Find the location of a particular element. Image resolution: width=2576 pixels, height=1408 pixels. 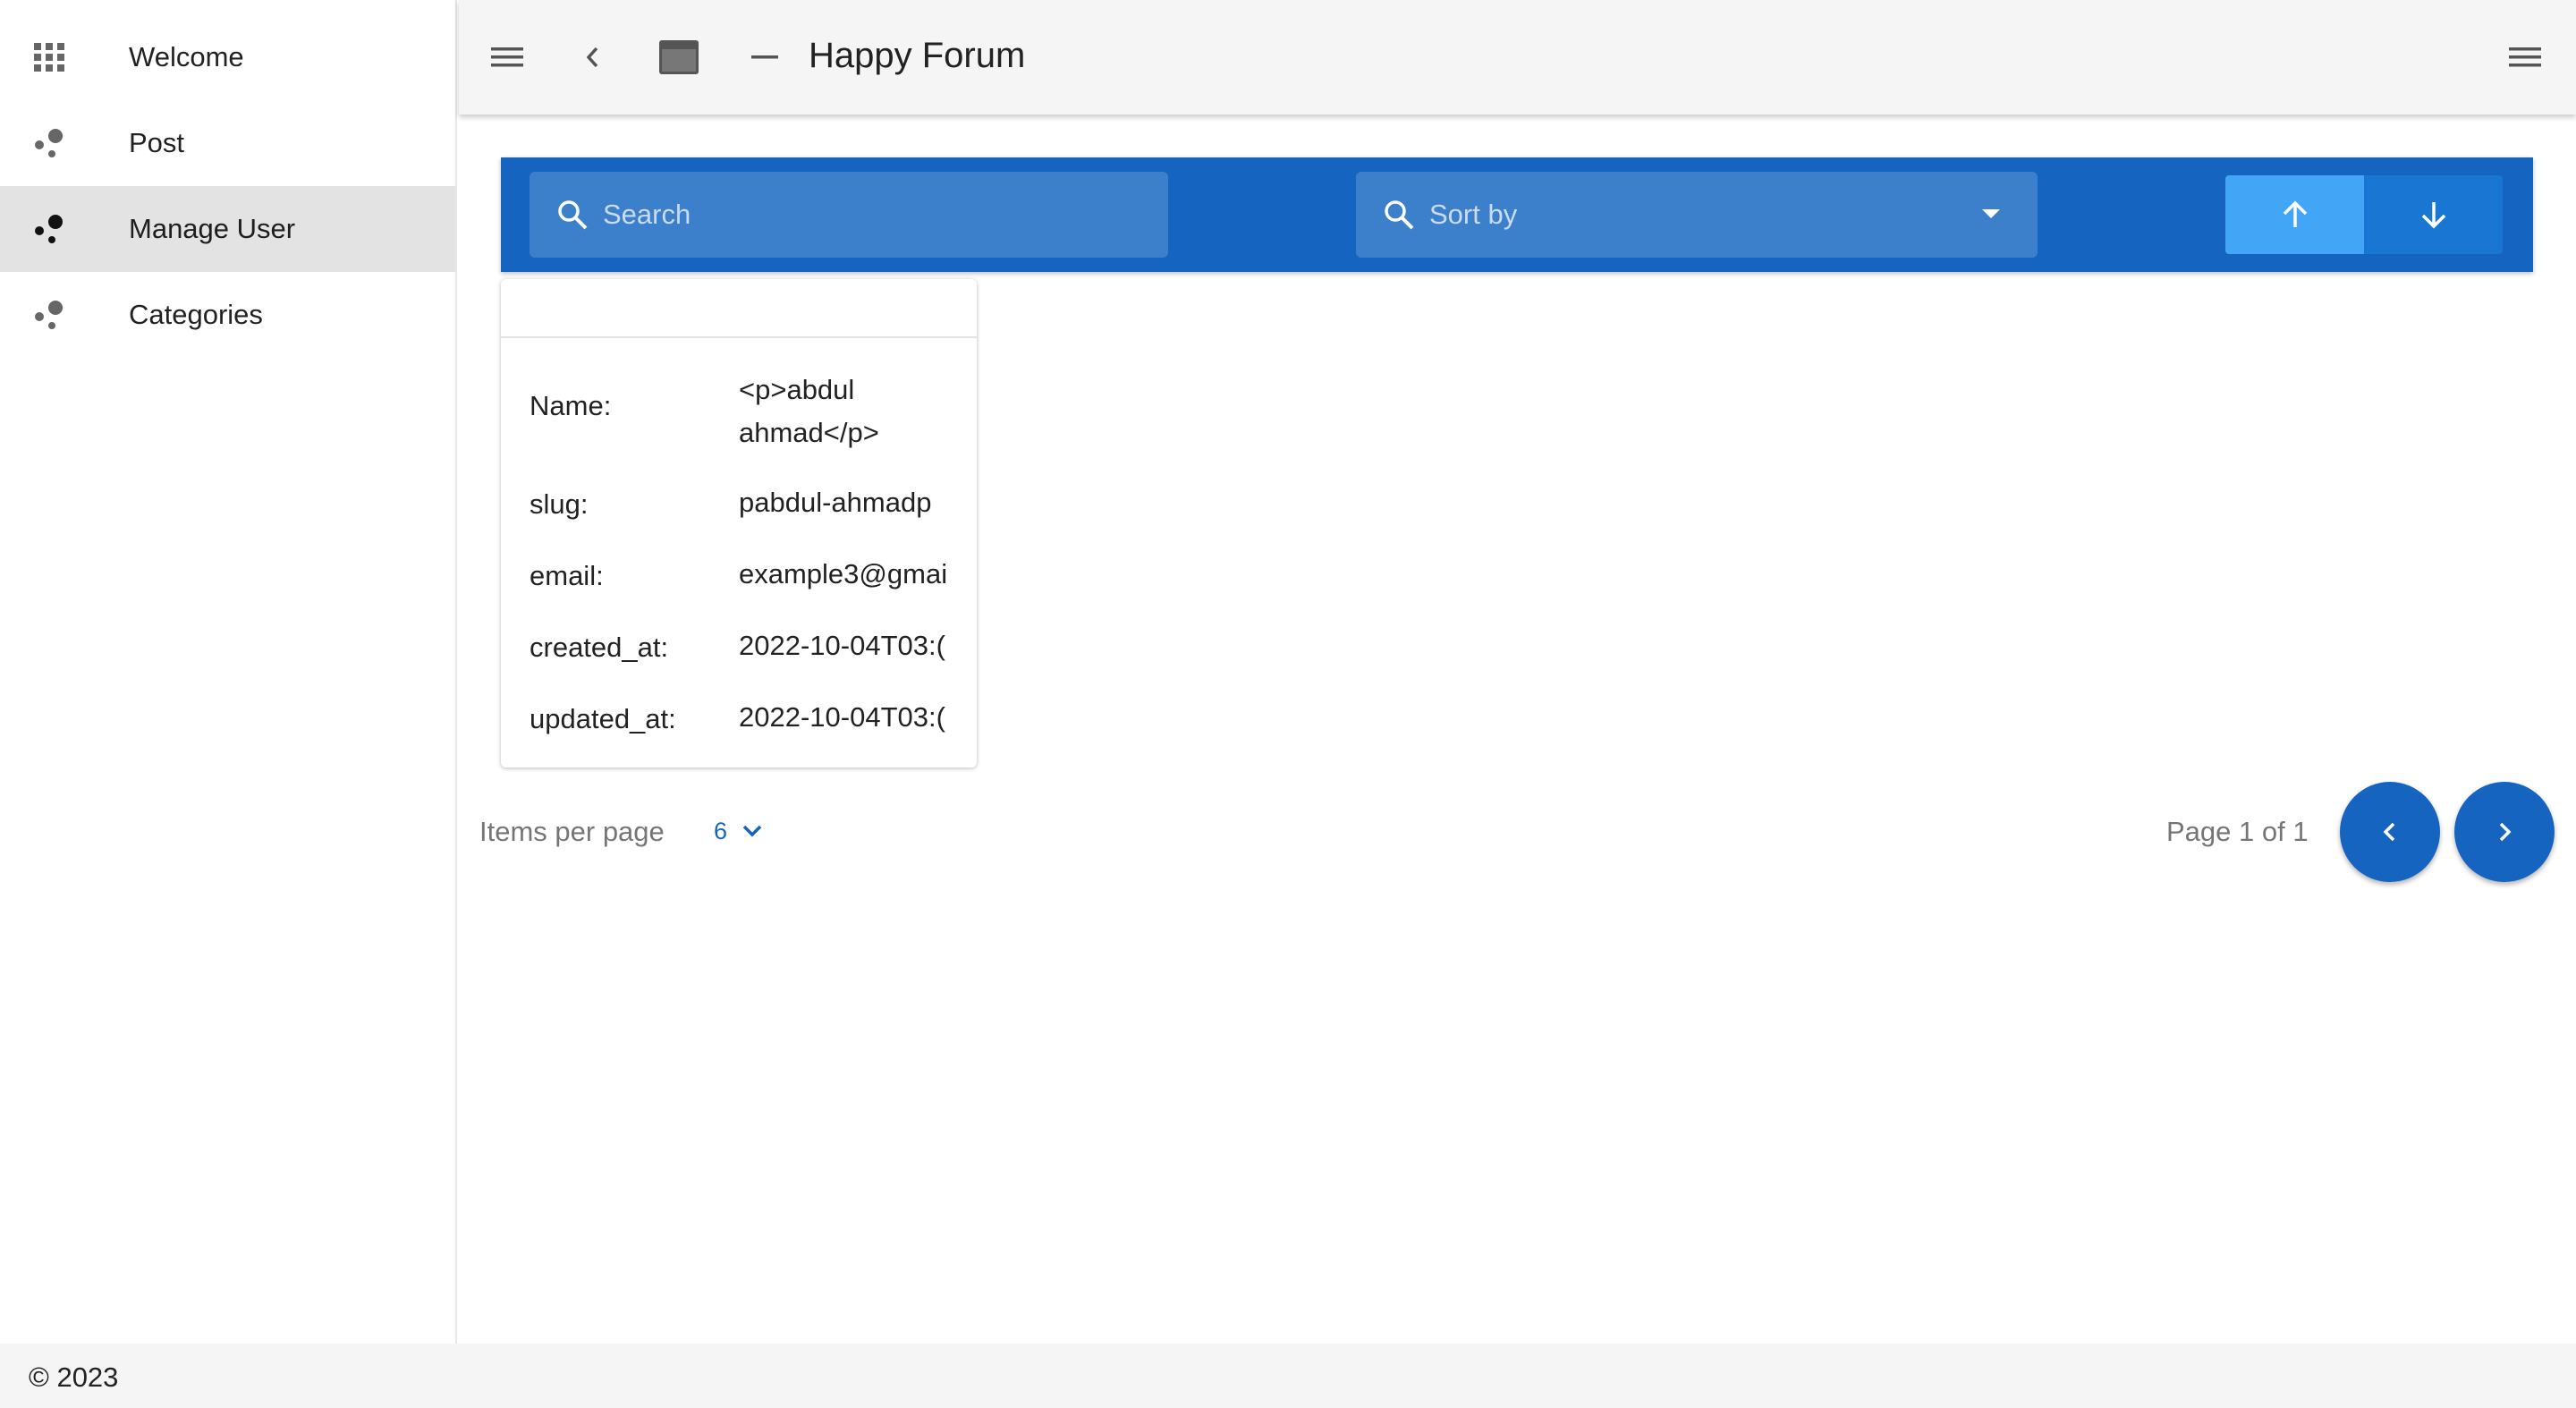

search-placeholder: Search is located at coordinates (647, 214).